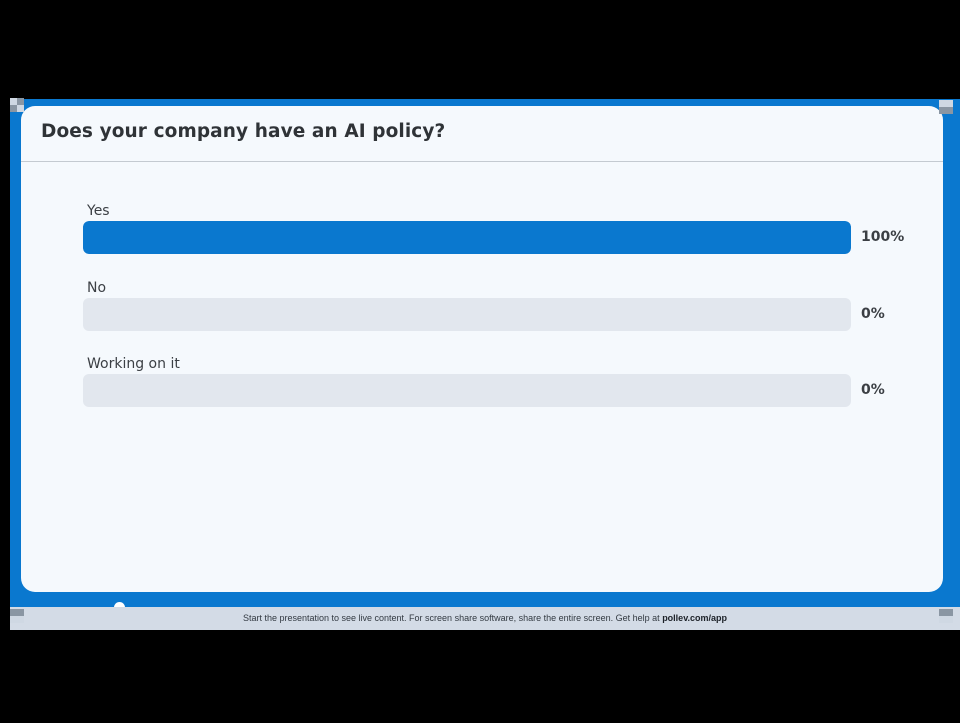 The image size is (960, 723). Describe the element at coordinates (946, 107) in the screenshot. I see `resize-handle-top-right-icon` at that location.